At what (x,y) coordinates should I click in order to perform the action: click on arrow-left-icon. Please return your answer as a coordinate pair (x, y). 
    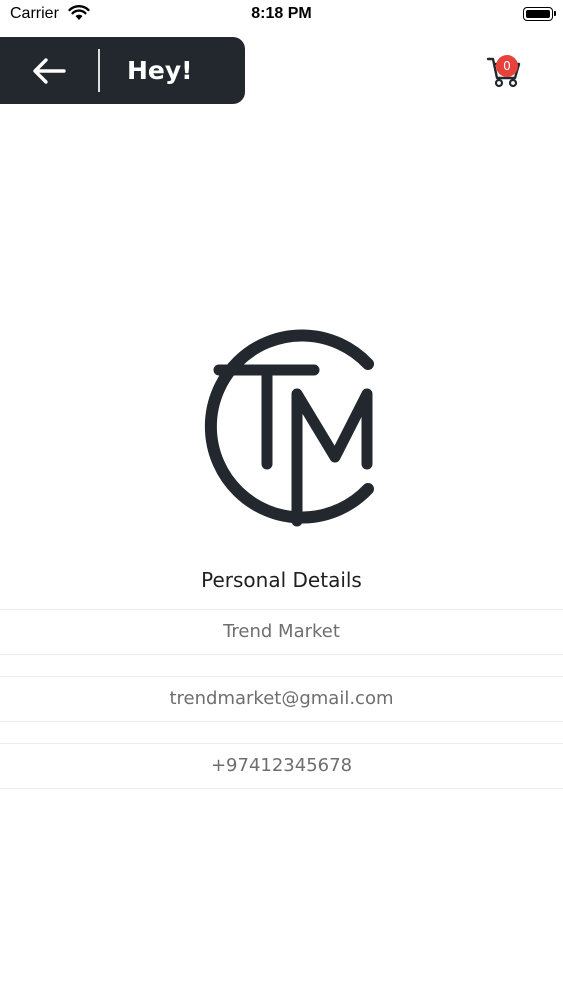
    Looking at the image, I should click on (49, 71).